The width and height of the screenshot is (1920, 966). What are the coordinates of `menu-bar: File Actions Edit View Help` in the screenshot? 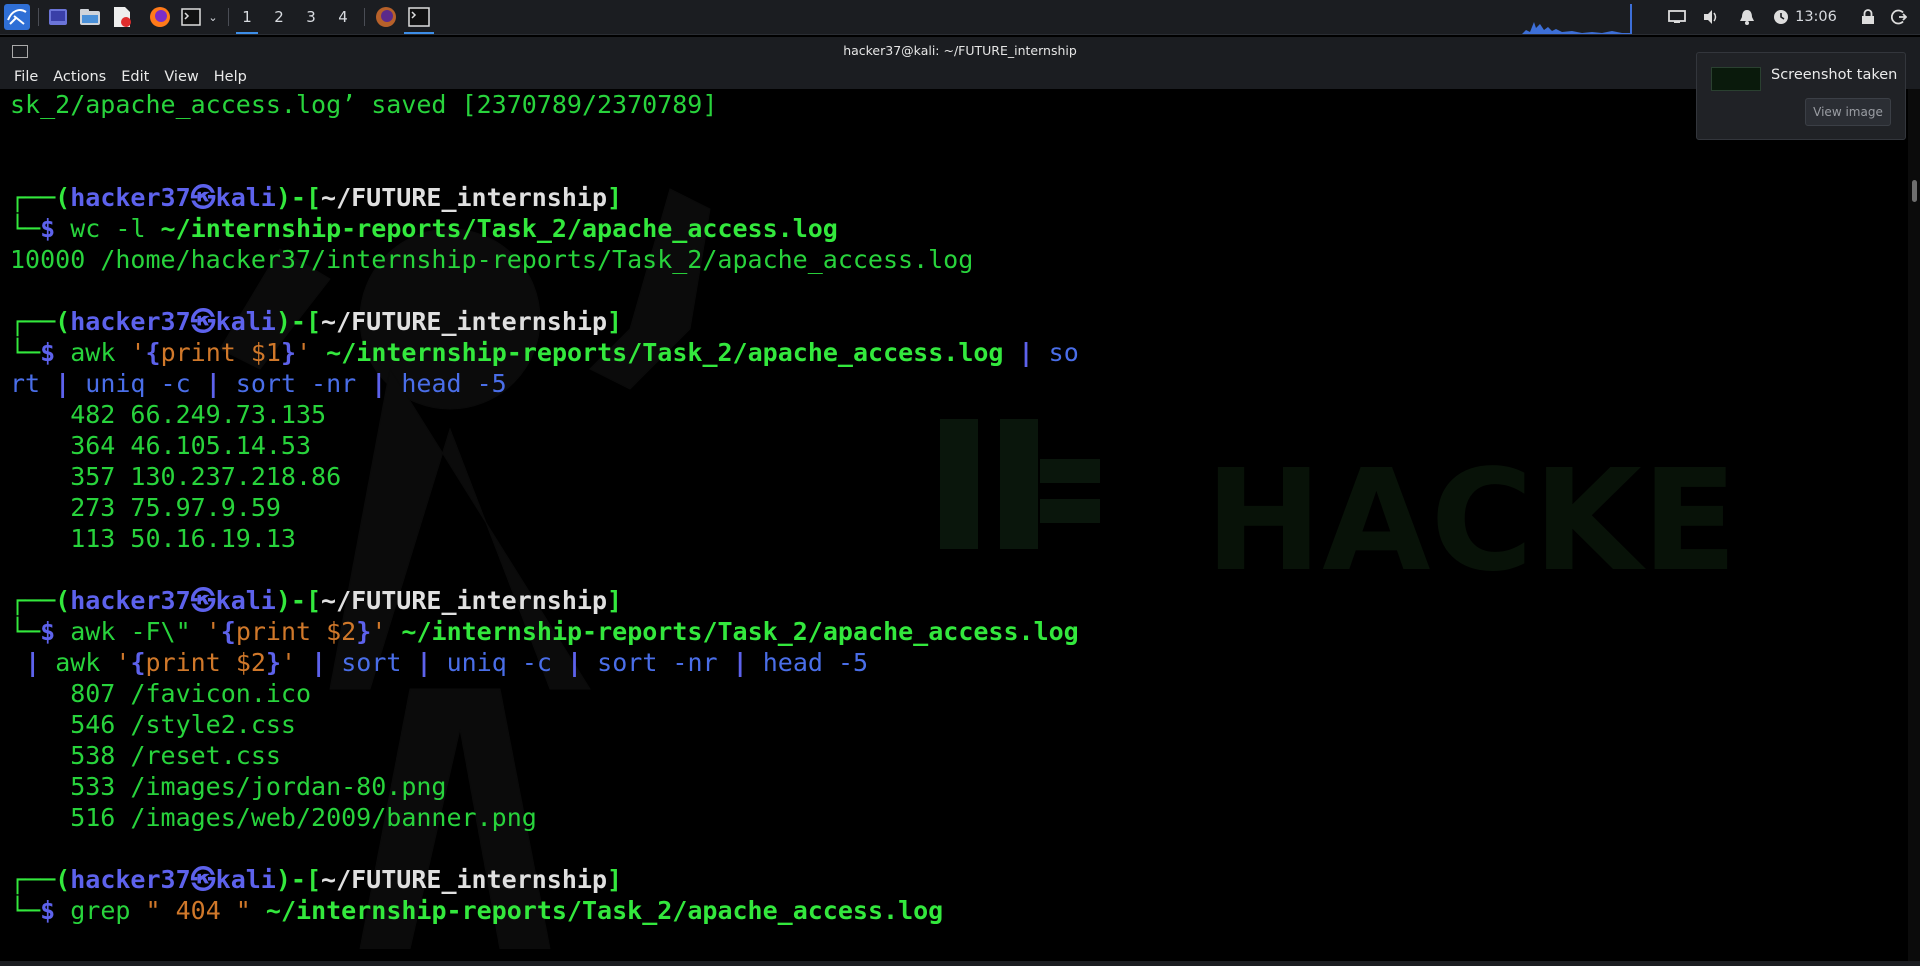 It's located at (960, 77).